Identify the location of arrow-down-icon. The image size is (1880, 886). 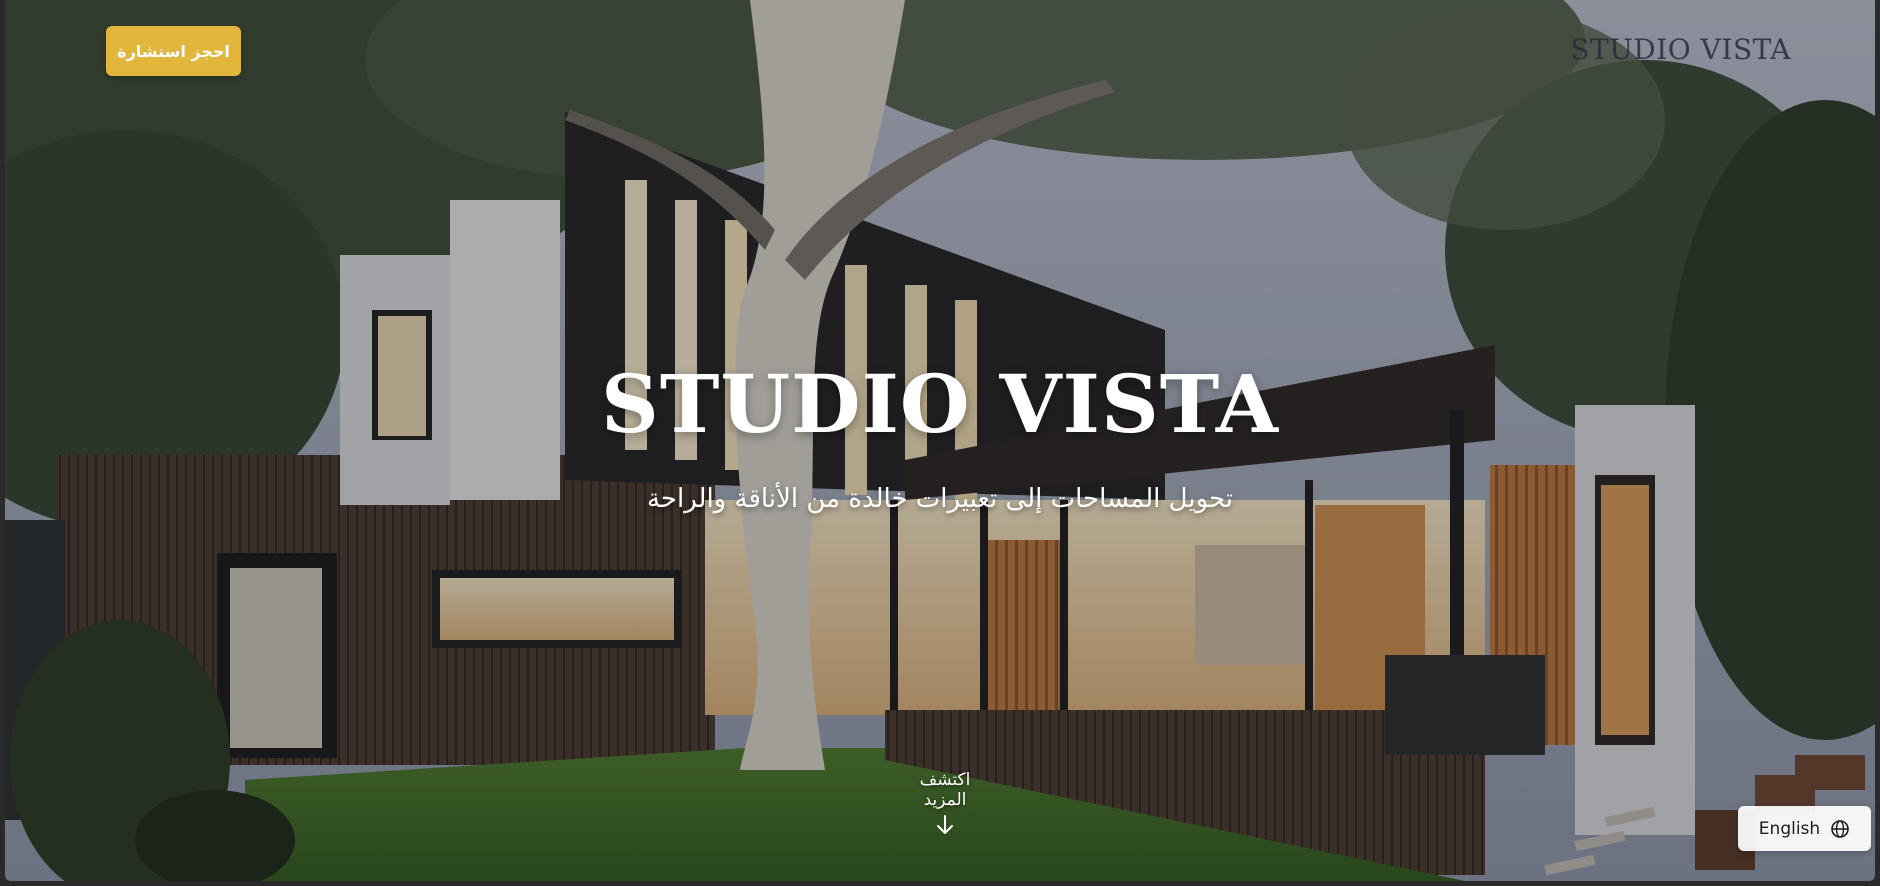
(945, 824).